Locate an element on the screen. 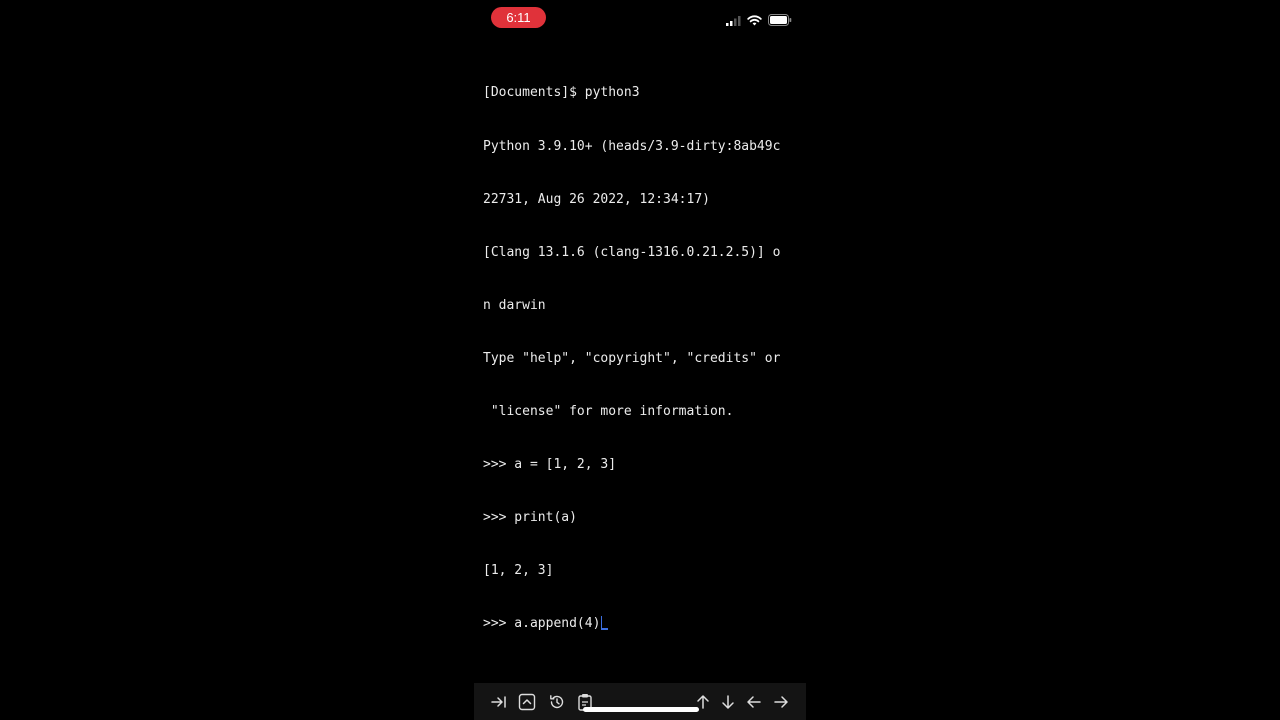  terminal-input-line: >>> a.append(4) is located at coordinates (639, 624).